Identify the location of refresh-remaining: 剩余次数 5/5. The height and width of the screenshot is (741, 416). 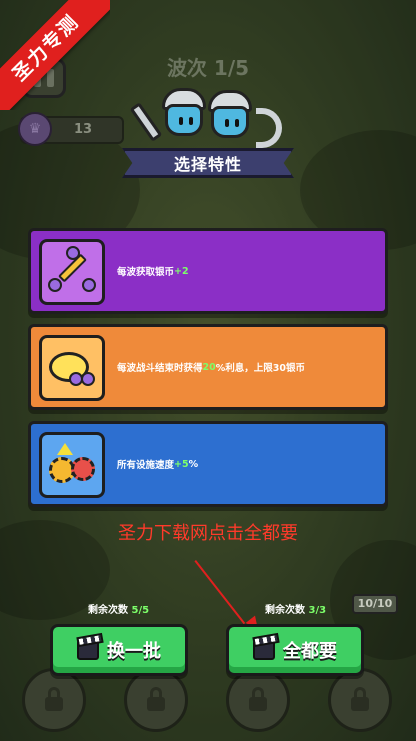
(119, 610).